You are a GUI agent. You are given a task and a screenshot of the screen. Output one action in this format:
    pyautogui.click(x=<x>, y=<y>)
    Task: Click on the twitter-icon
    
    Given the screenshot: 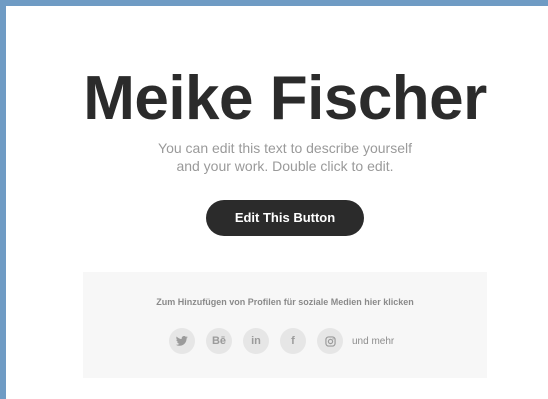 What is the action you would take?
    pyautogui.click(x=182, y=341)
    